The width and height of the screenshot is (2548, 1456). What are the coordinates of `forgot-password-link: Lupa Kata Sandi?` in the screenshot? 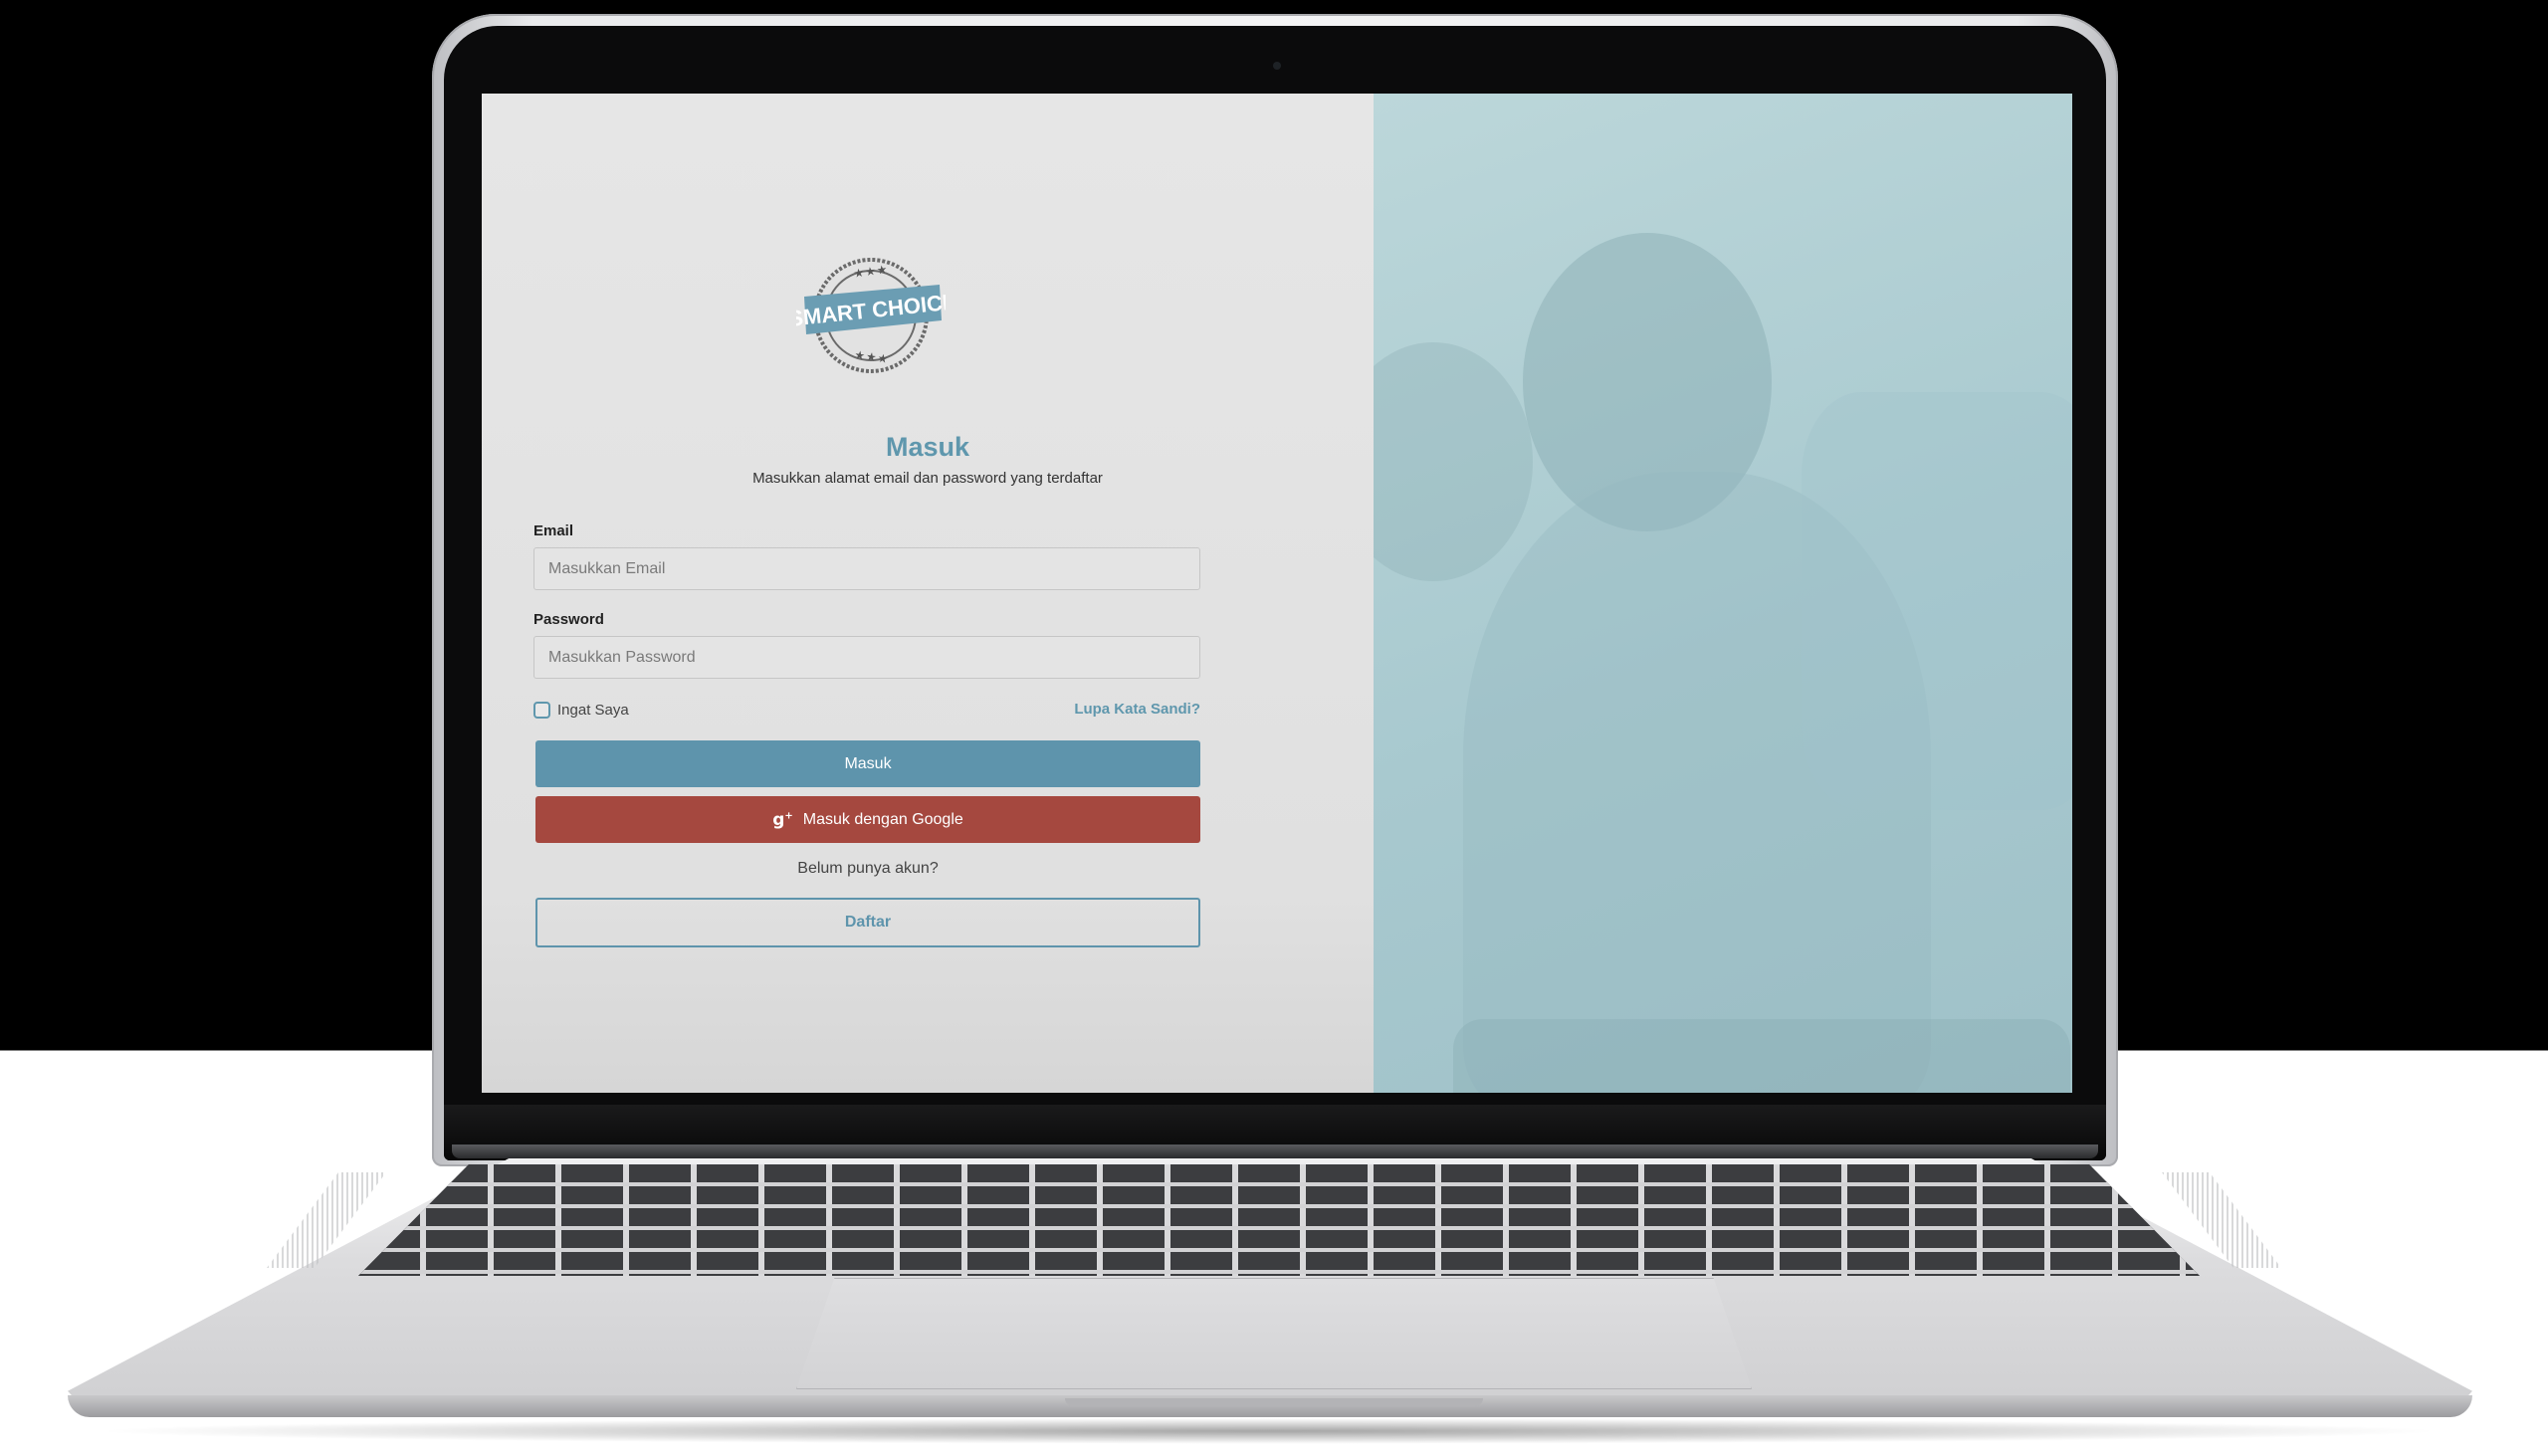 It's located at (1099, 709).